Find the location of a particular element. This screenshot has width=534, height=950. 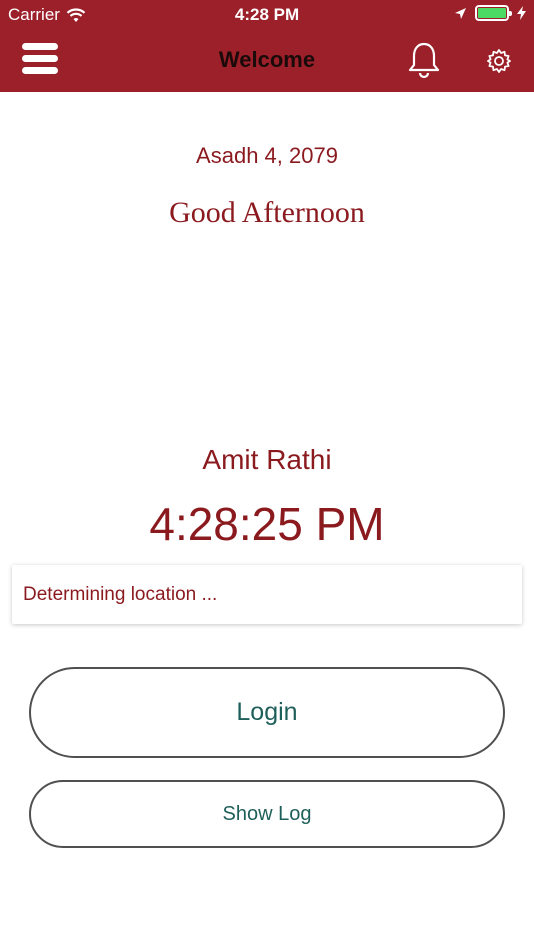

status-right is located at coordinates (490, 13).